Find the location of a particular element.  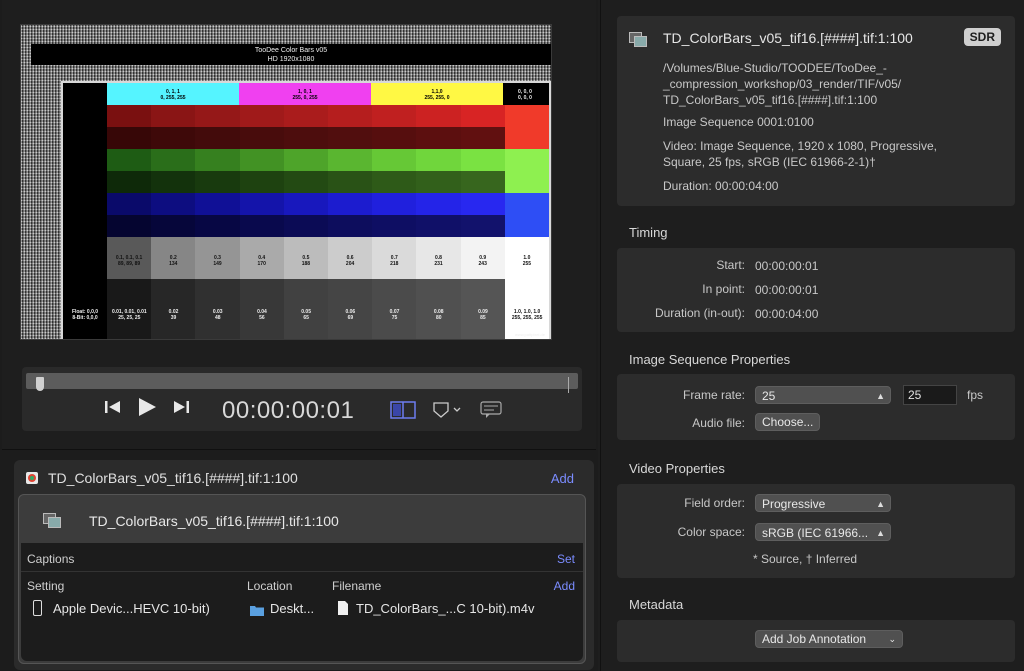

gray-bar-label: 0.9 243 is located at coordinates (482, 261).